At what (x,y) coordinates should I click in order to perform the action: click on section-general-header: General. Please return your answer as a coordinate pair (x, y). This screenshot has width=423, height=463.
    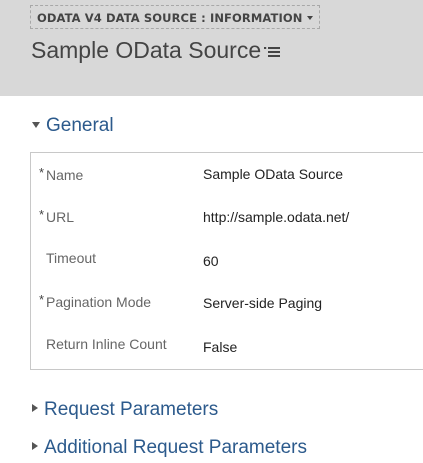
    Looking at the image, I should click on (73, 126).